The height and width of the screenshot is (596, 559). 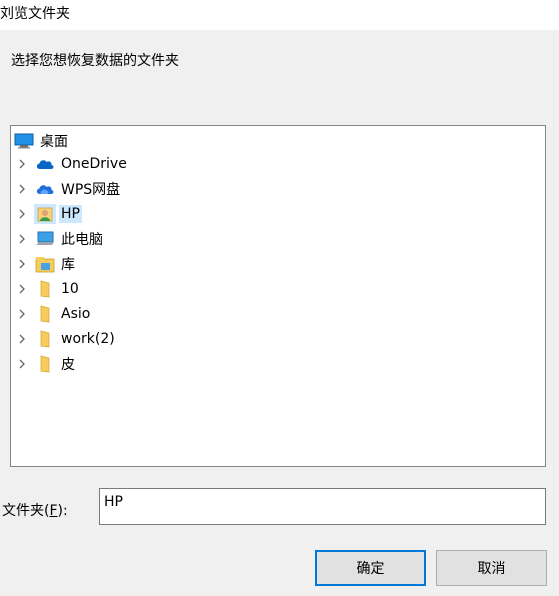 What do you see at coordinates (26, 511) in the screenshot?
I see `folder-label-prefix: 文件夹(` at bounding box center [26, 511].